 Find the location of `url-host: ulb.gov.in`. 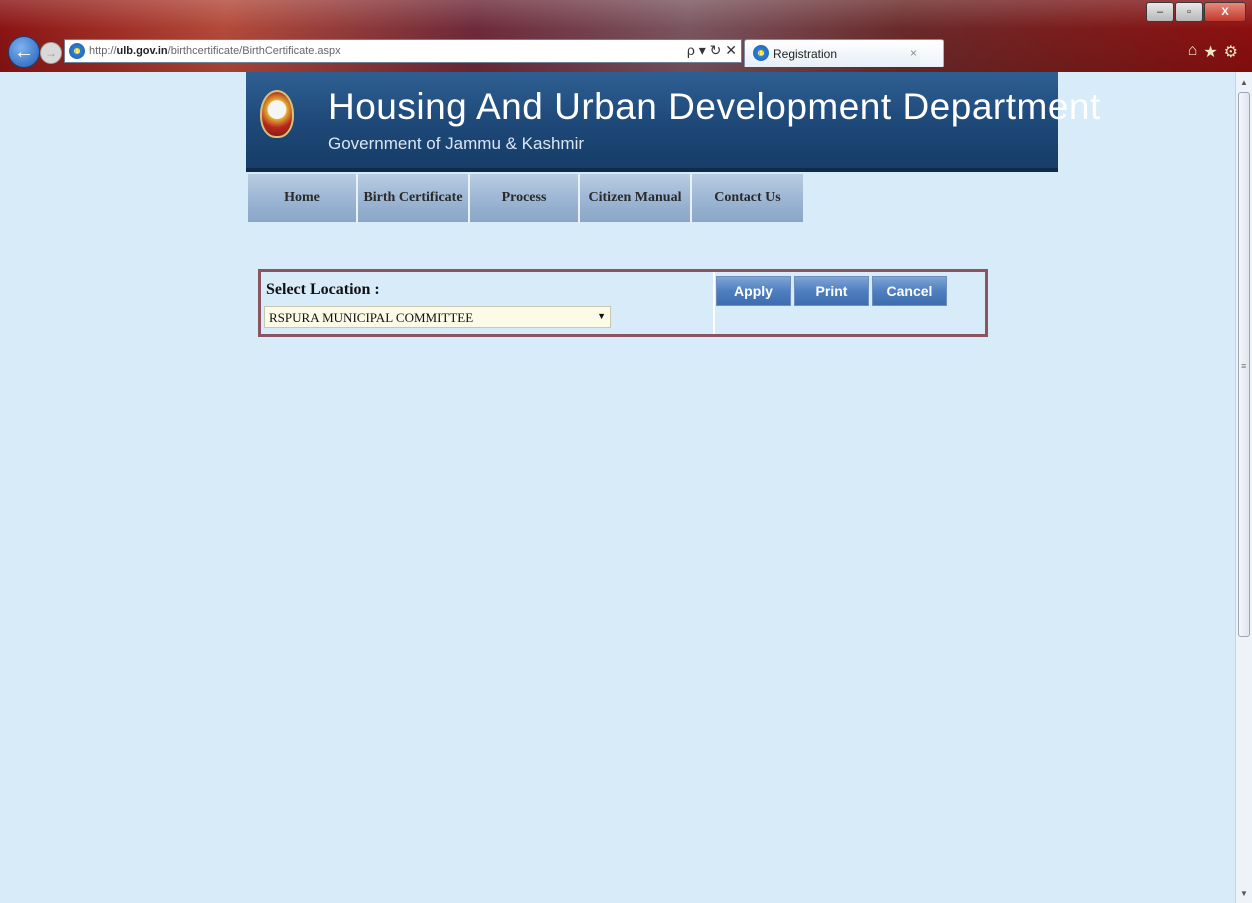

url-host: ulb.gov.in is located at coordinates (142, 51).